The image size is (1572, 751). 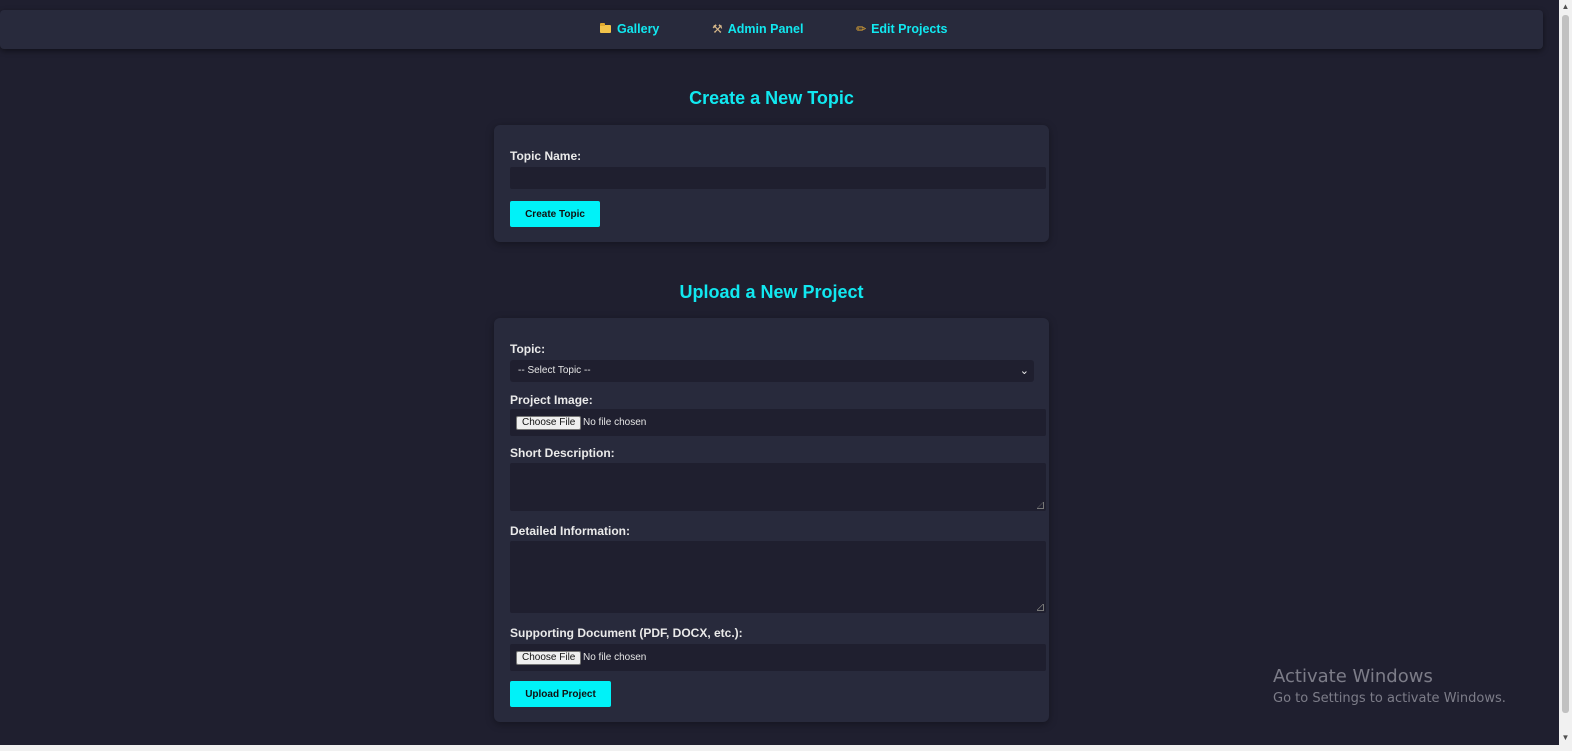 What do you see at coordinates (765, 29) in the screenshot?
I see `nav-admin-label: Admin Panel` at bounding box center [765, 29].